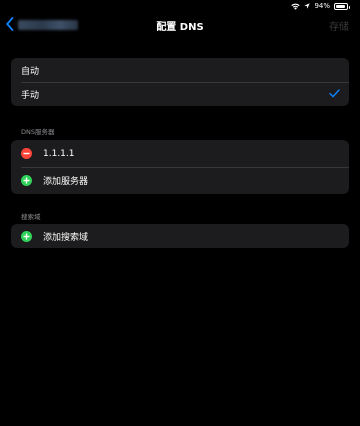 This screenshot has width=360, height=426. I want to click on mode-option-label: 手动, so click(30, 95).